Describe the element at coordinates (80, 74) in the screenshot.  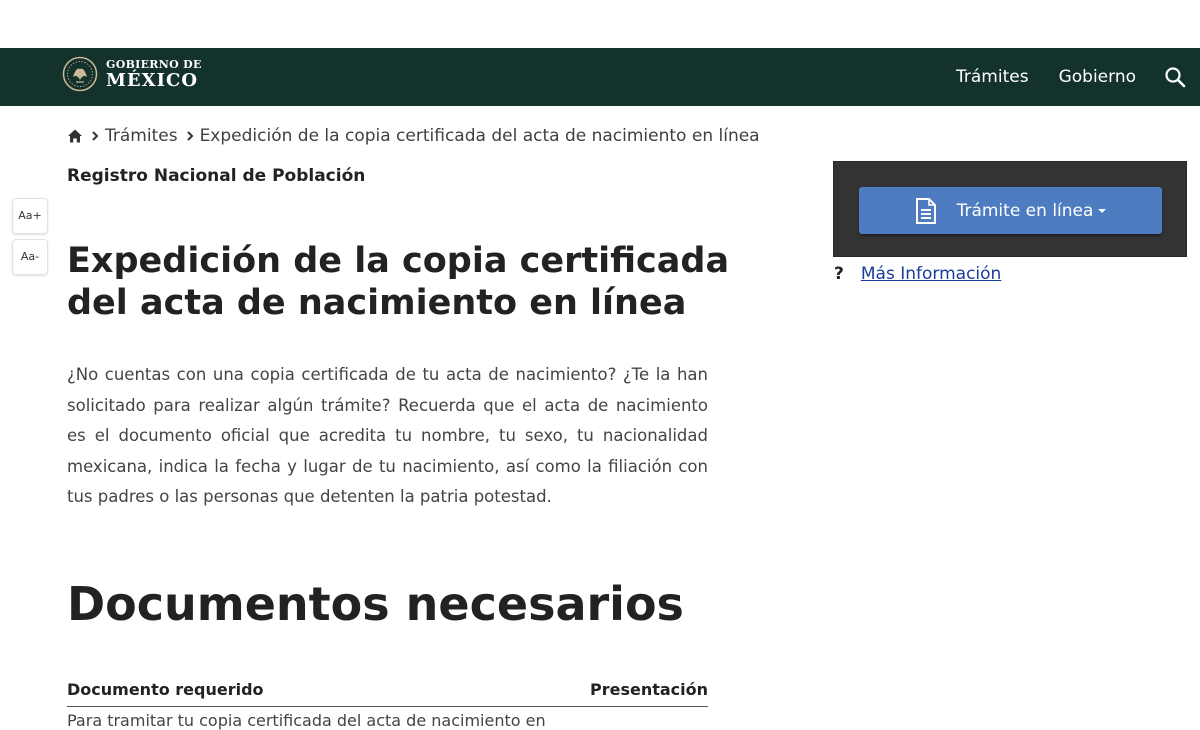
I see `national-seal-icon` at that location.